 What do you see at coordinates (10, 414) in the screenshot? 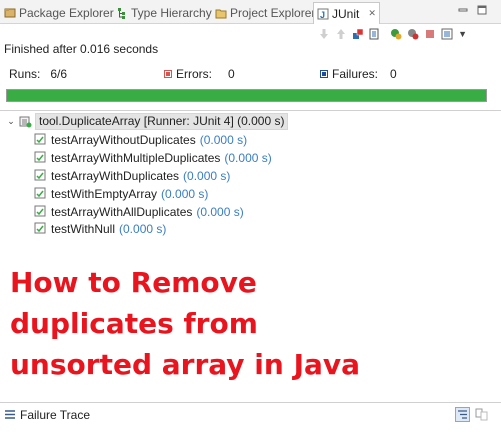
I see `stack-trace-icon` at bounding box center [10, 414].